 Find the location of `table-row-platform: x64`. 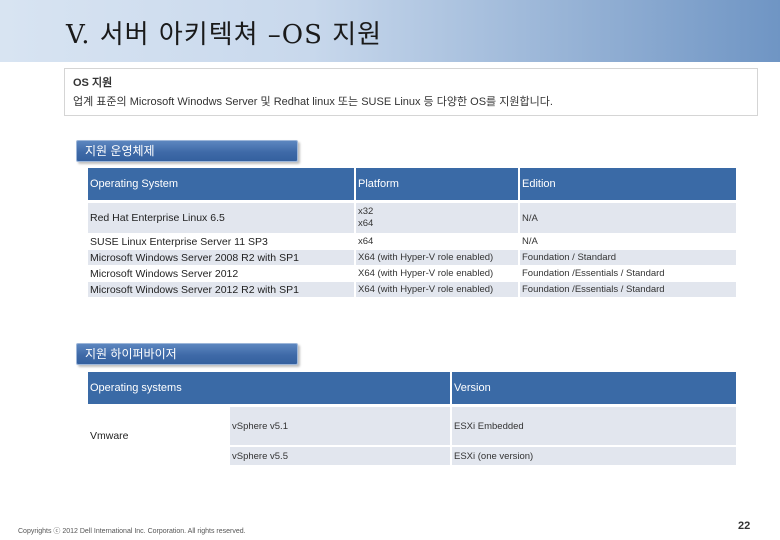

table-row-platform: x64 is located at coordinates (437, 241).